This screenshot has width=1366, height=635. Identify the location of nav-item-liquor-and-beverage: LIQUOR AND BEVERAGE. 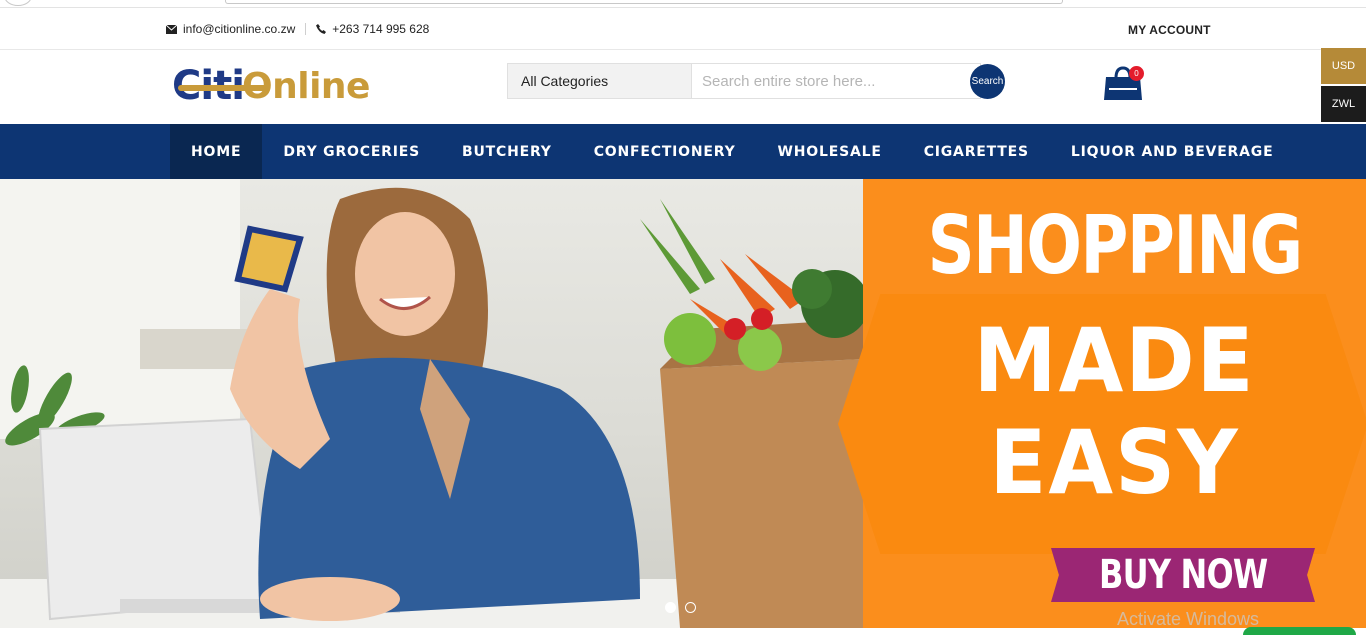
(1172, 151).